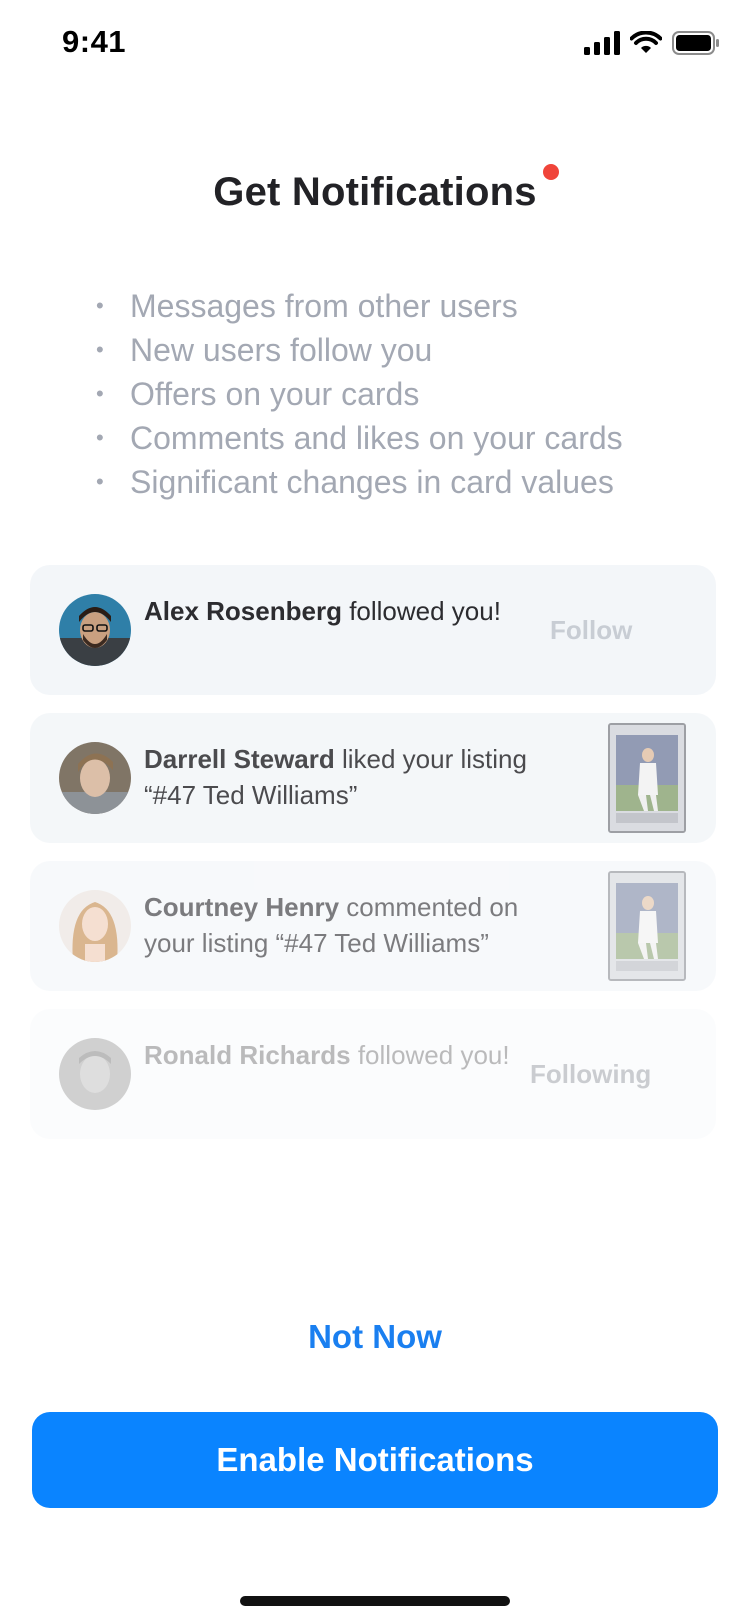 Image resolution: width=750 pixels, height=1624 pixels. I want to click on user-name: Darrell Steward, so click(239, 759).